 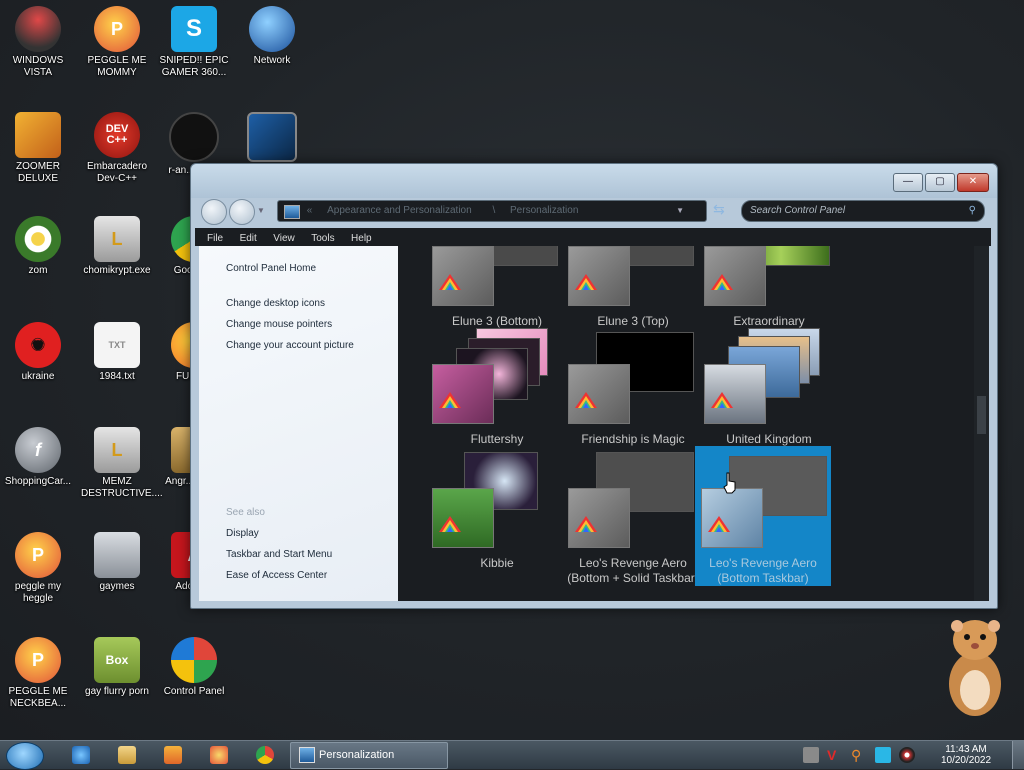 I want to click on forward-button, so click(x=242, y=212).